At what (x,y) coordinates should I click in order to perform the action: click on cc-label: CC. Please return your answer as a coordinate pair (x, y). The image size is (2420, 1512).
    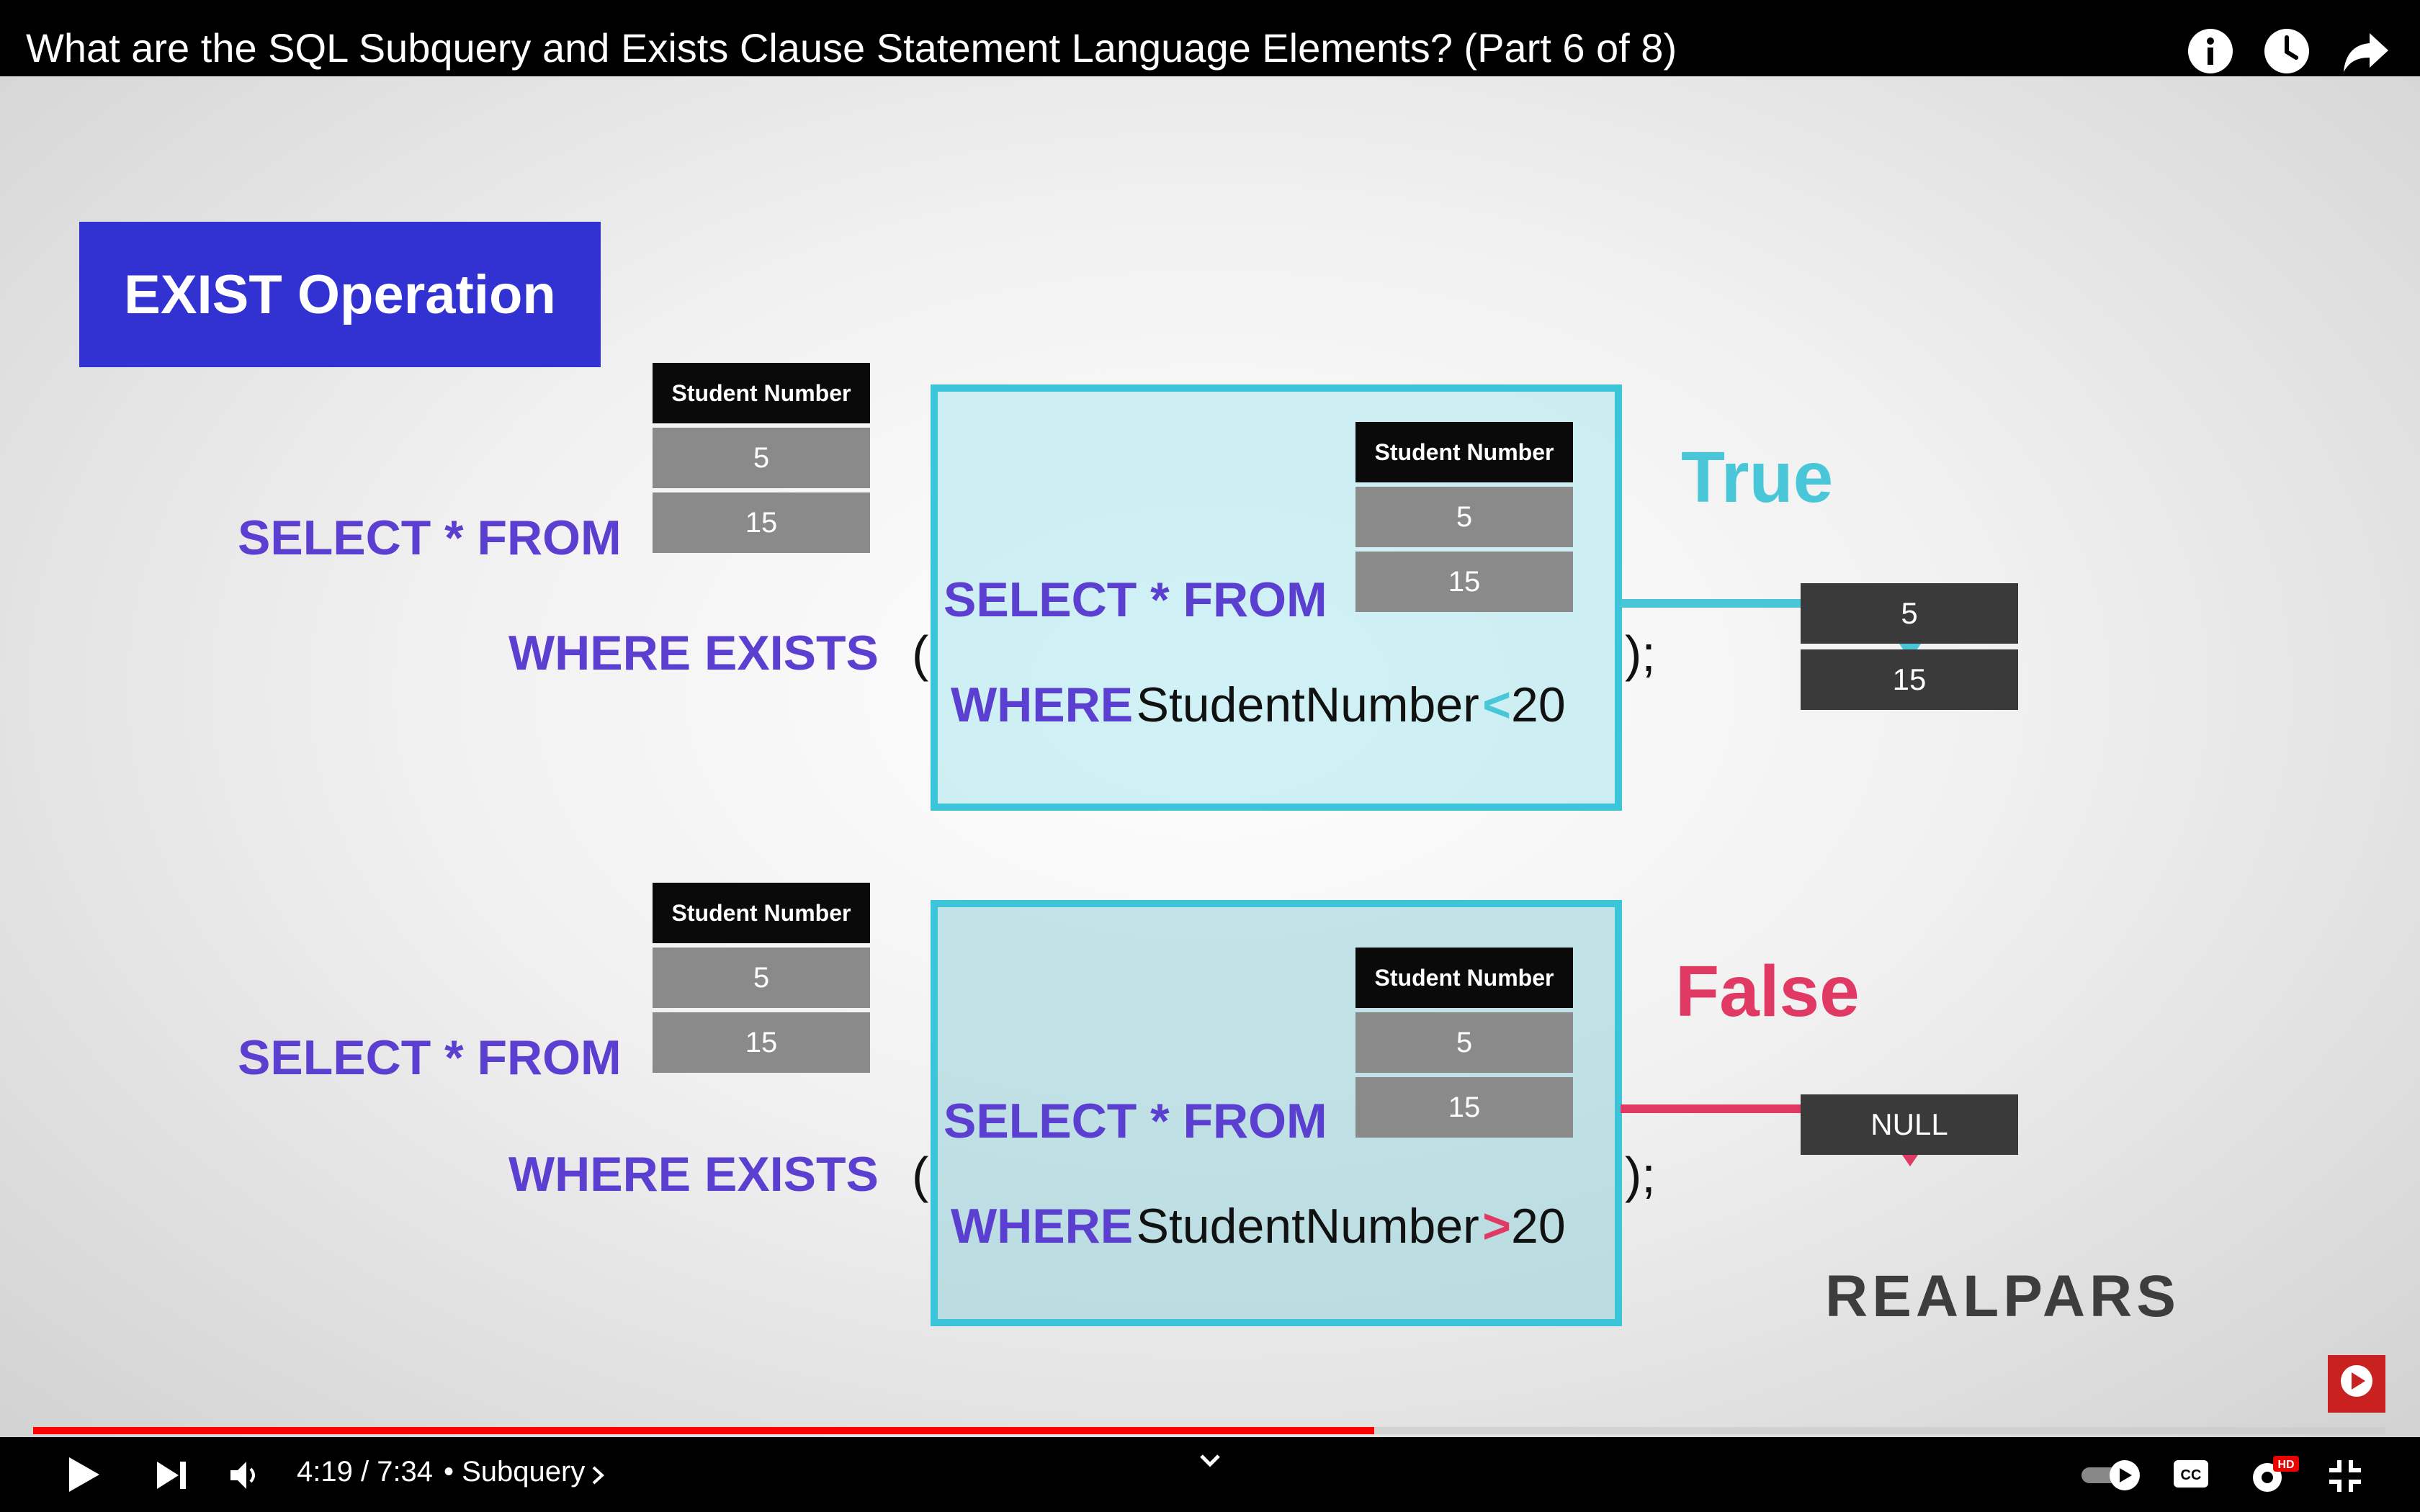
    Looking at the image, I should click on (2191, 1475).